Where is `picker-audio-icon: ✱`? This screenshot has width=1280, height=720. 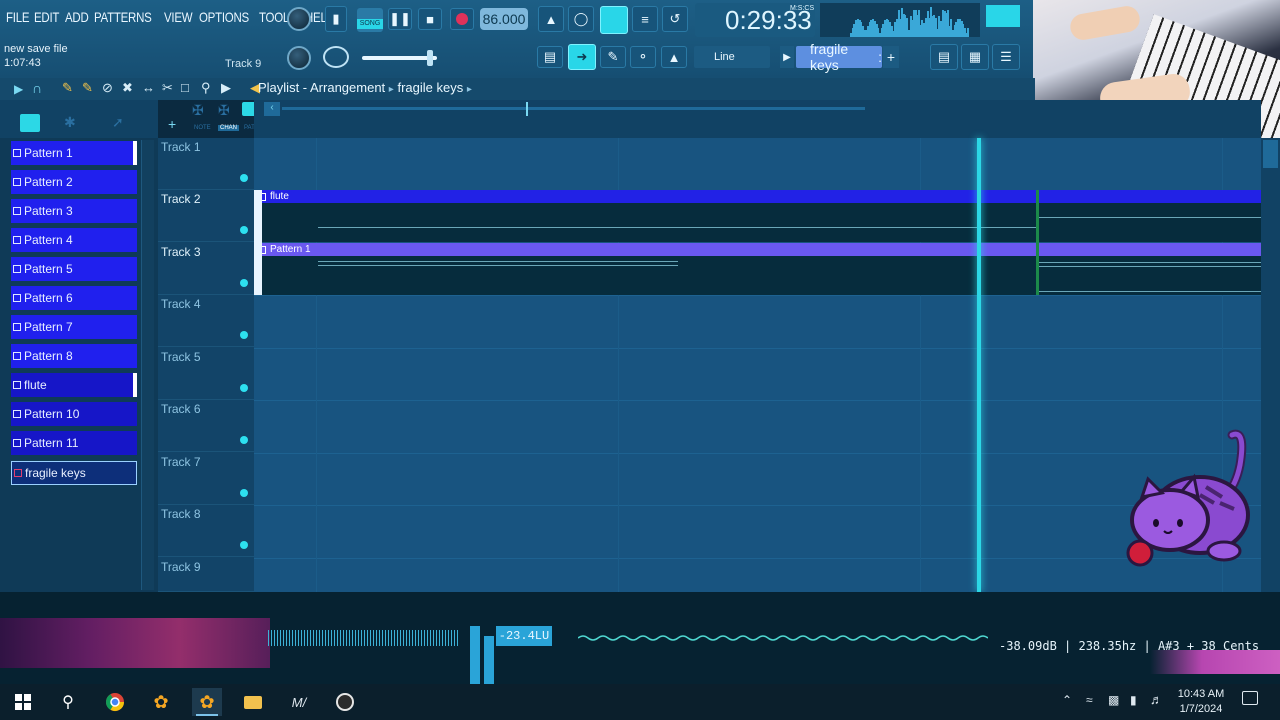 picker-audio-icon: ✱ is located at coordinates (70, 122).